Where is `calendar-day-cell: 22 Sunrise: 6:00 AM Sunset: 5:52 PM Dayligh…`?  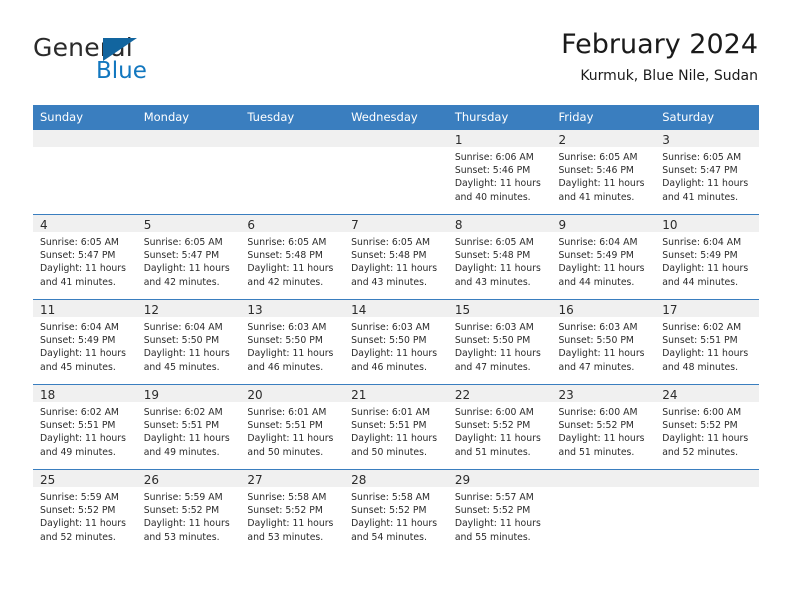
calendar-day-cell: 22 Sunrise: 6:00 AM Sunset: 5:52 PM Dayligh… is located at coordinates (499, 427).